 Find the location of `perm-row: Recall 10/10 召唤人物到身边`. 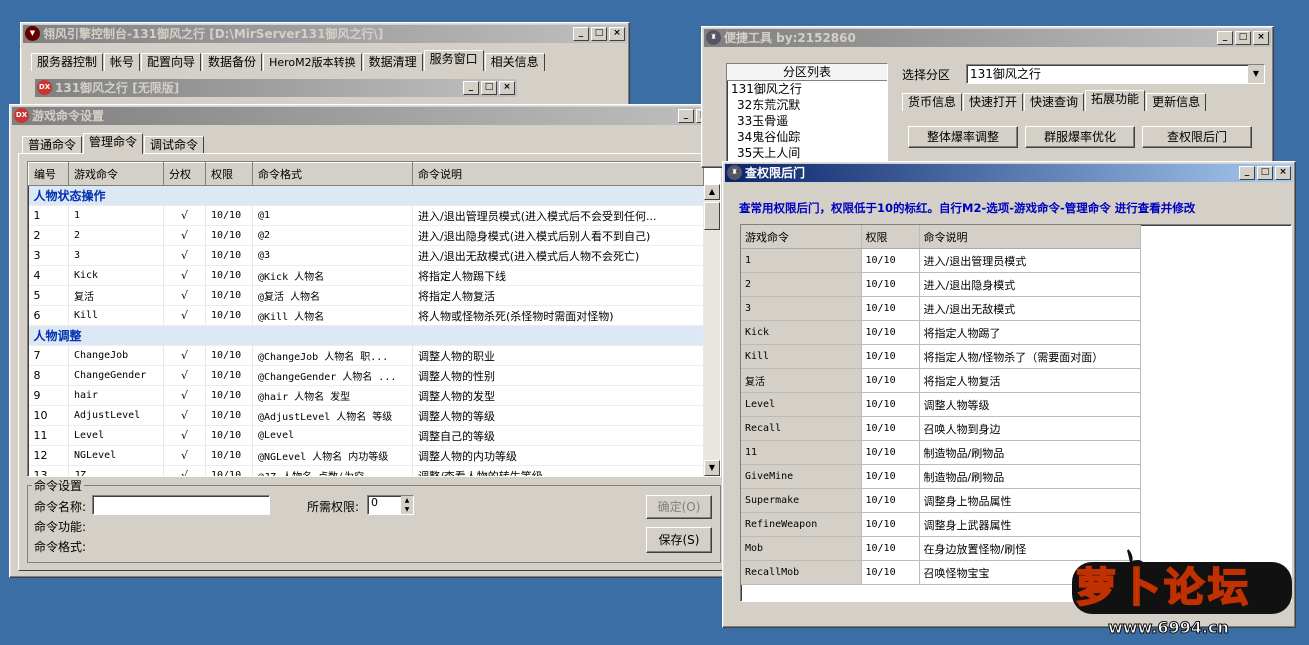

perm-row: Recall 10/10 召唤人物到身边 is located at coordinates (941, 428).